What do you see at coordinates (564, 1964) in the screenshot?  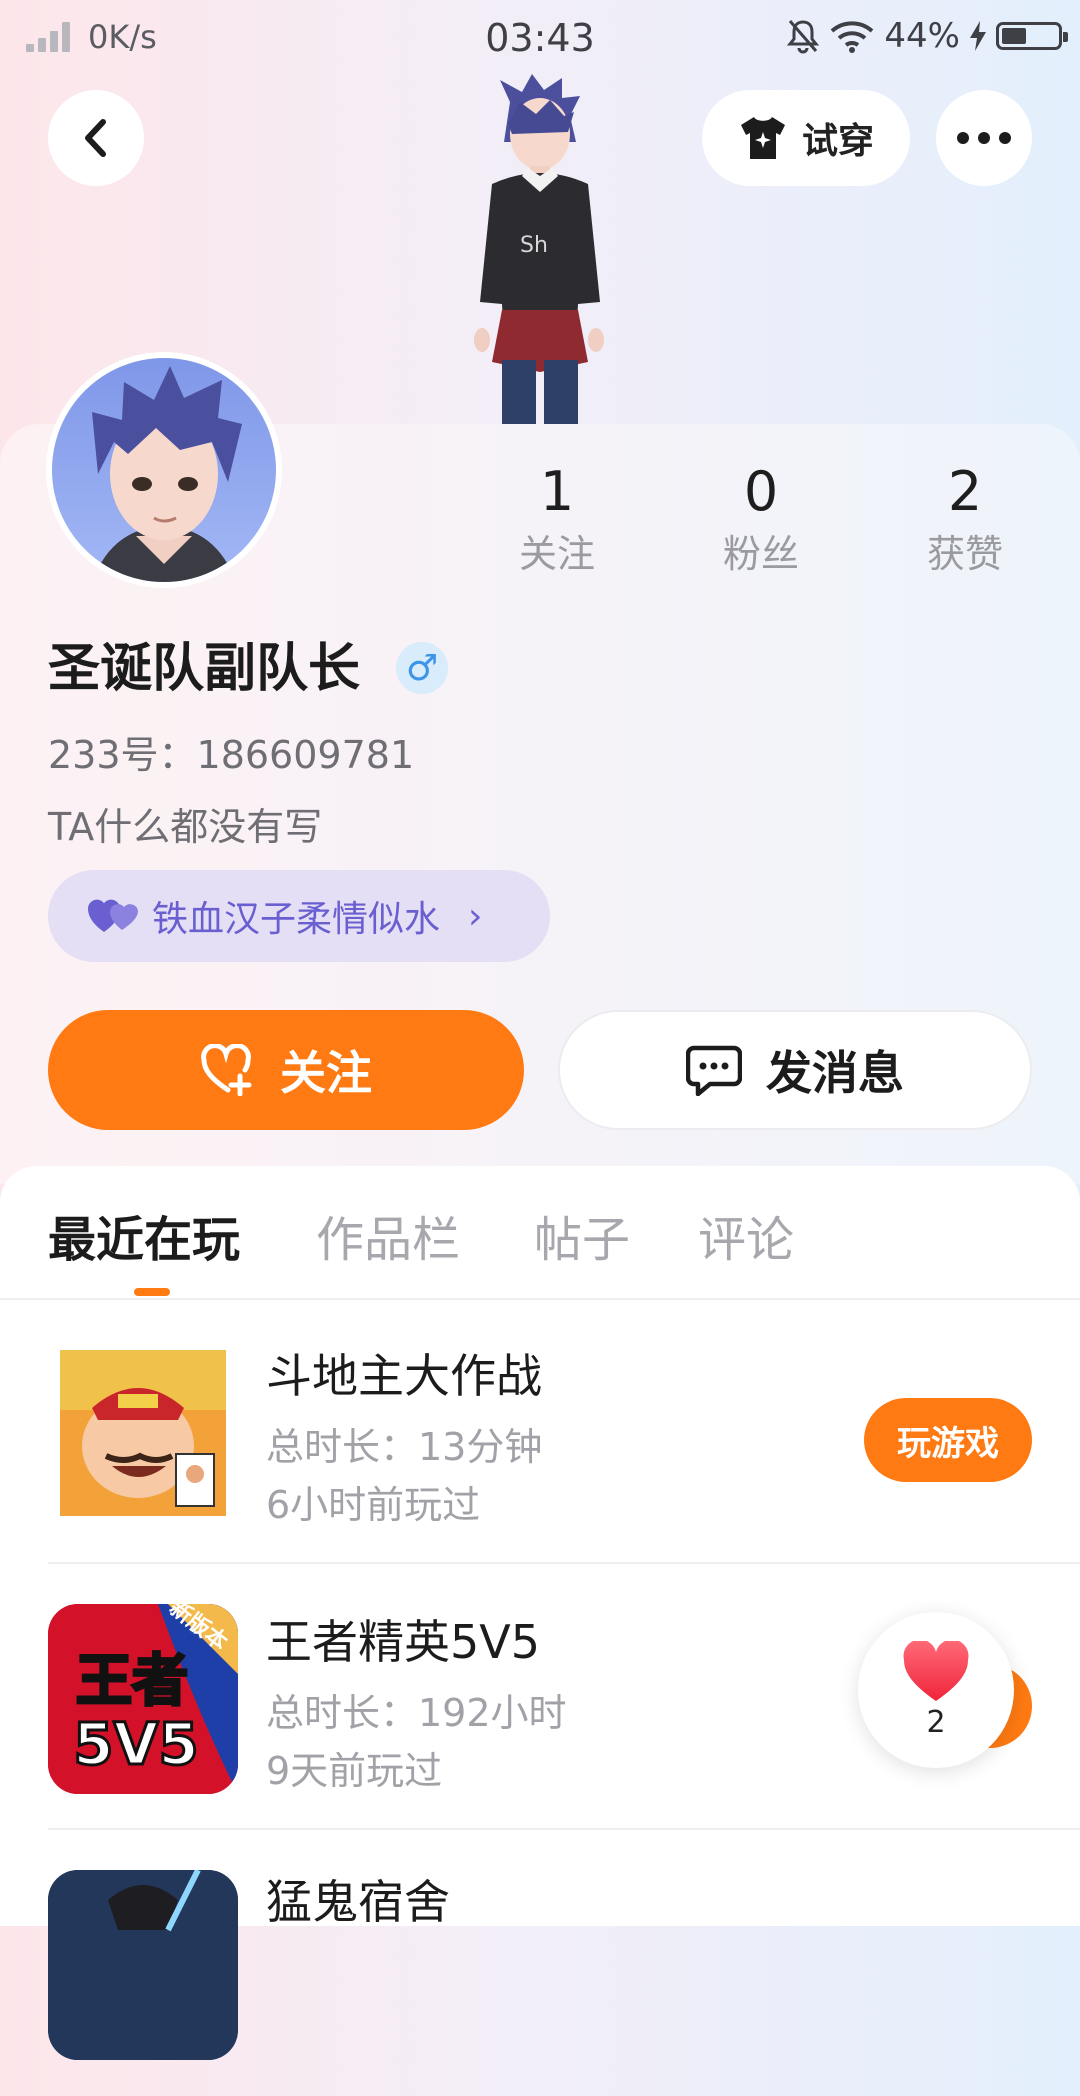 I see `game-row: 猛鬼宿舍` at bounding box center [564, 1964].